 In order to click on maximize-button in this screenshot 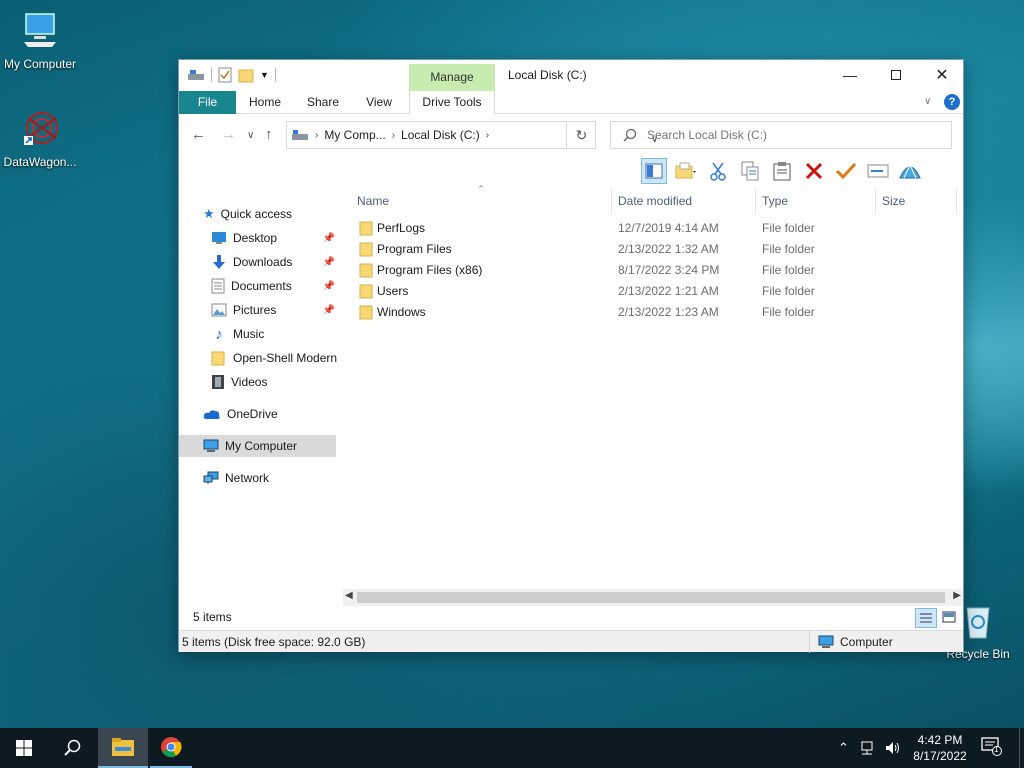, I will do `click(896, 75)`.